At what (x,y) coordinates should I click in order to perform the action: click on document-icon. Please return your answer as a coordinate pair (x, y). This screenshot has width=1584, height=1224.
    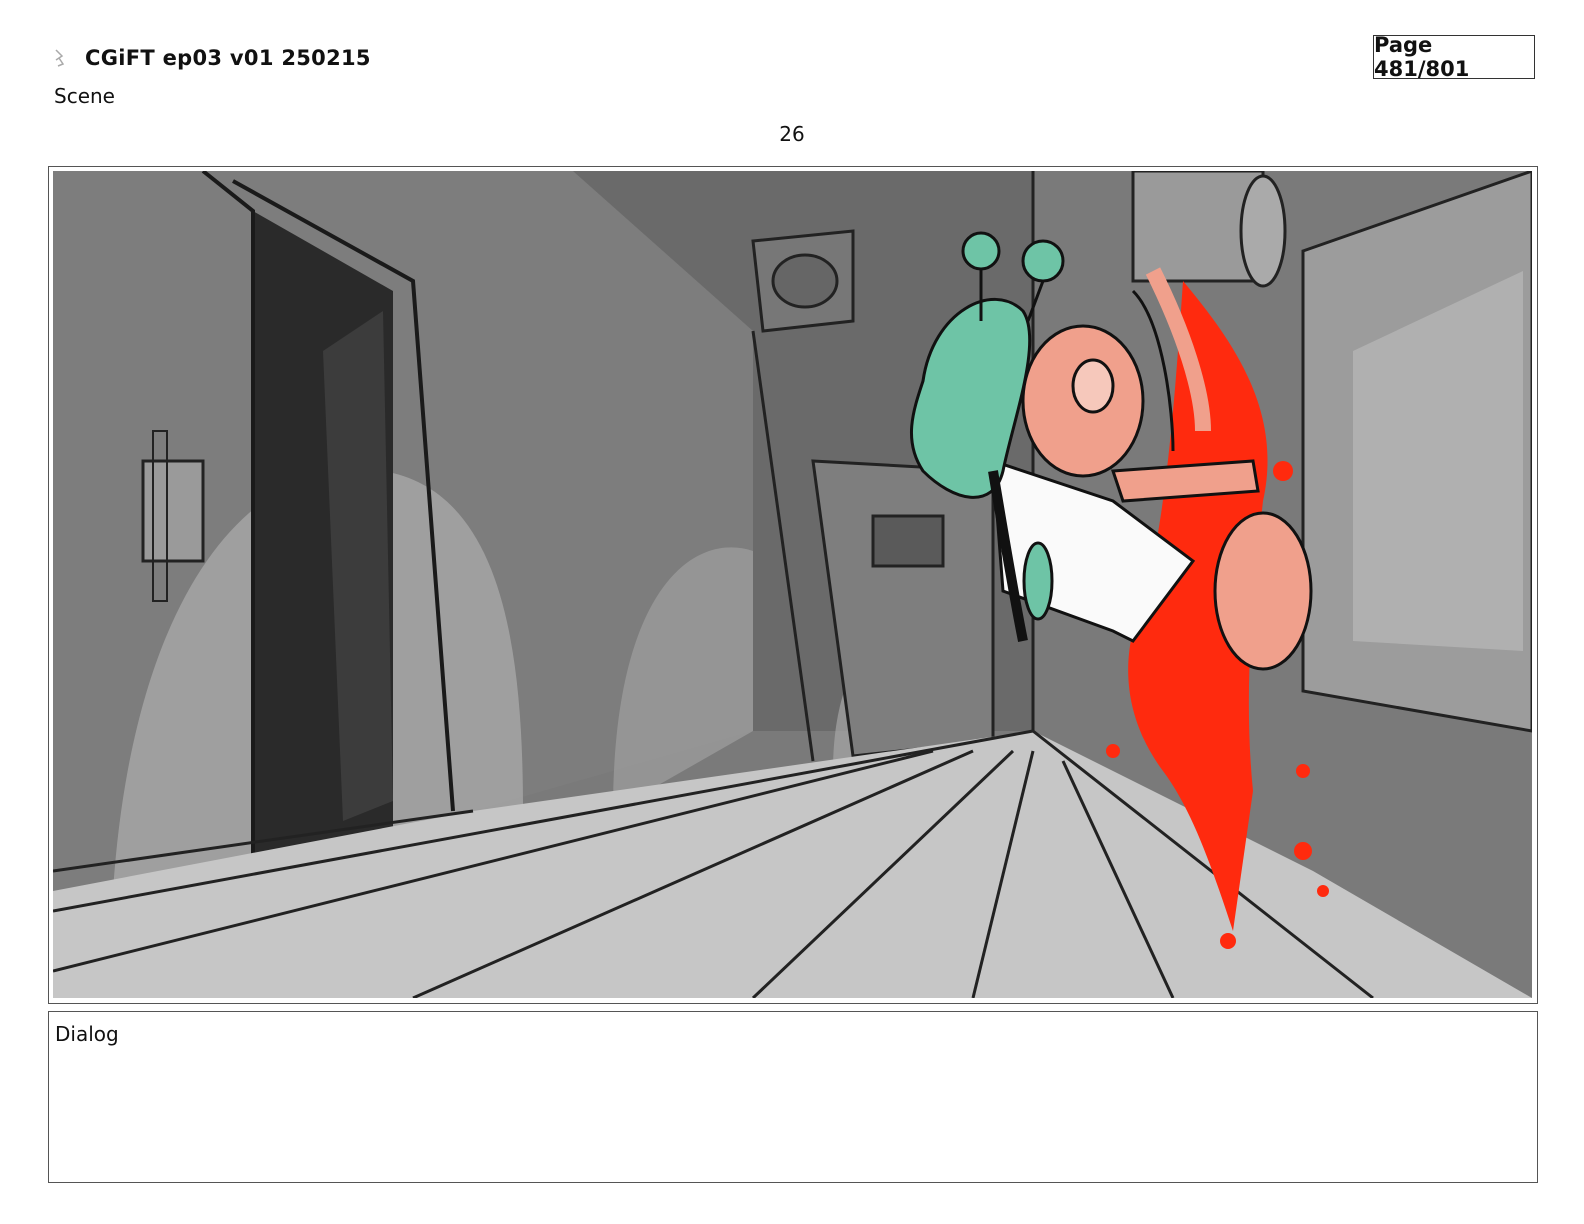
    Looking at the image, I should click on (60, 58).